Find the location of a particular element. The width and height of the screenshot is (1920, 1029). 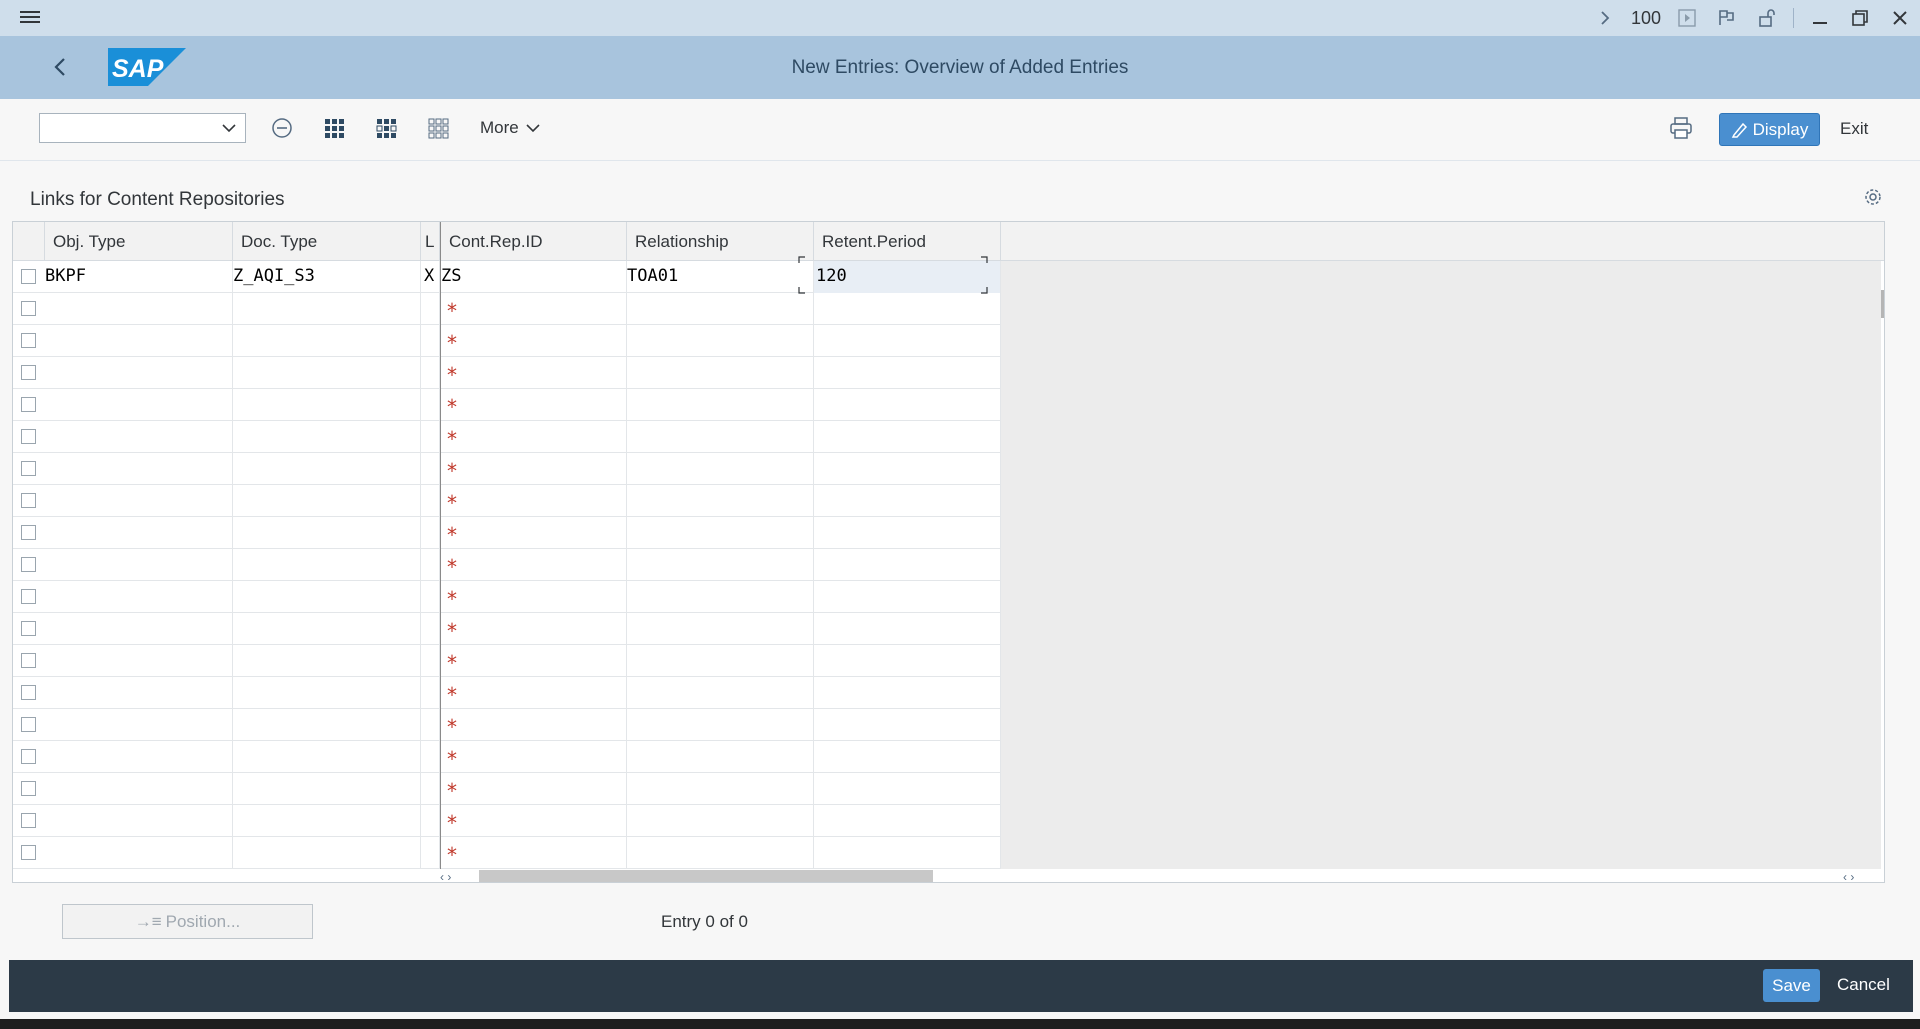

column-header-relationship: Relationship is located at coordinates (720, 241).